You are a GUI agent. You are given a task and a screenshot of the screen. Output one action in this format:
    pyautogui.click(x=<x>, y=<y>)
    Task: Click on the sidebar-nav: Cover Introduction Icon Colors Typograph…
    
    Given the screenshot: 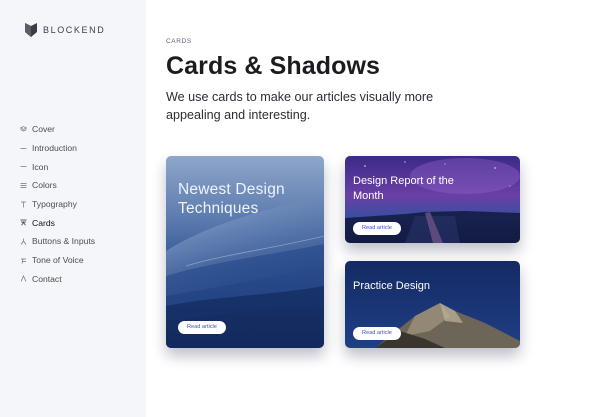 What is the action you would take?
    pyautogui.click(x=57, y=204)
    